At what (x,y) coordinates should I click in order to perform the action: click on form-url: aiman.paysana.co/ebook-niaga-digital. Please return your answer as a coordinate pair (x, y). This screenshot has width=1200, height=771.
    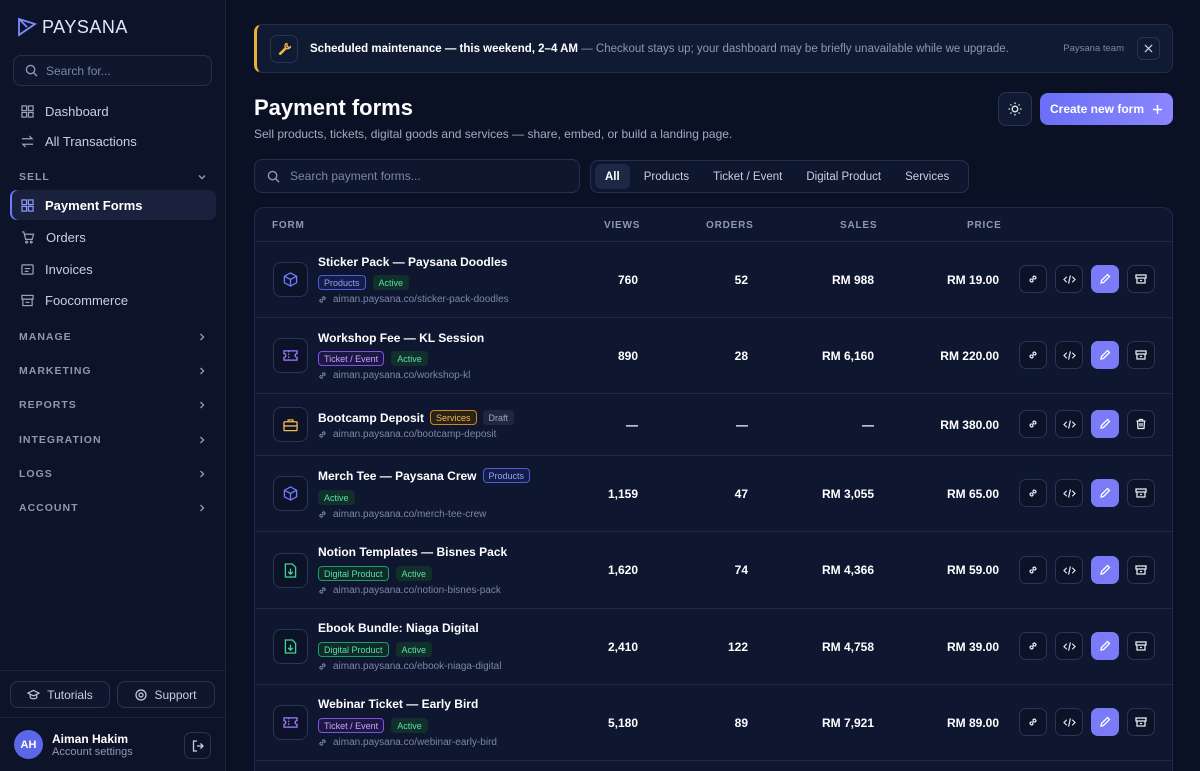
    Looking at the image, I should click on (409, 666).